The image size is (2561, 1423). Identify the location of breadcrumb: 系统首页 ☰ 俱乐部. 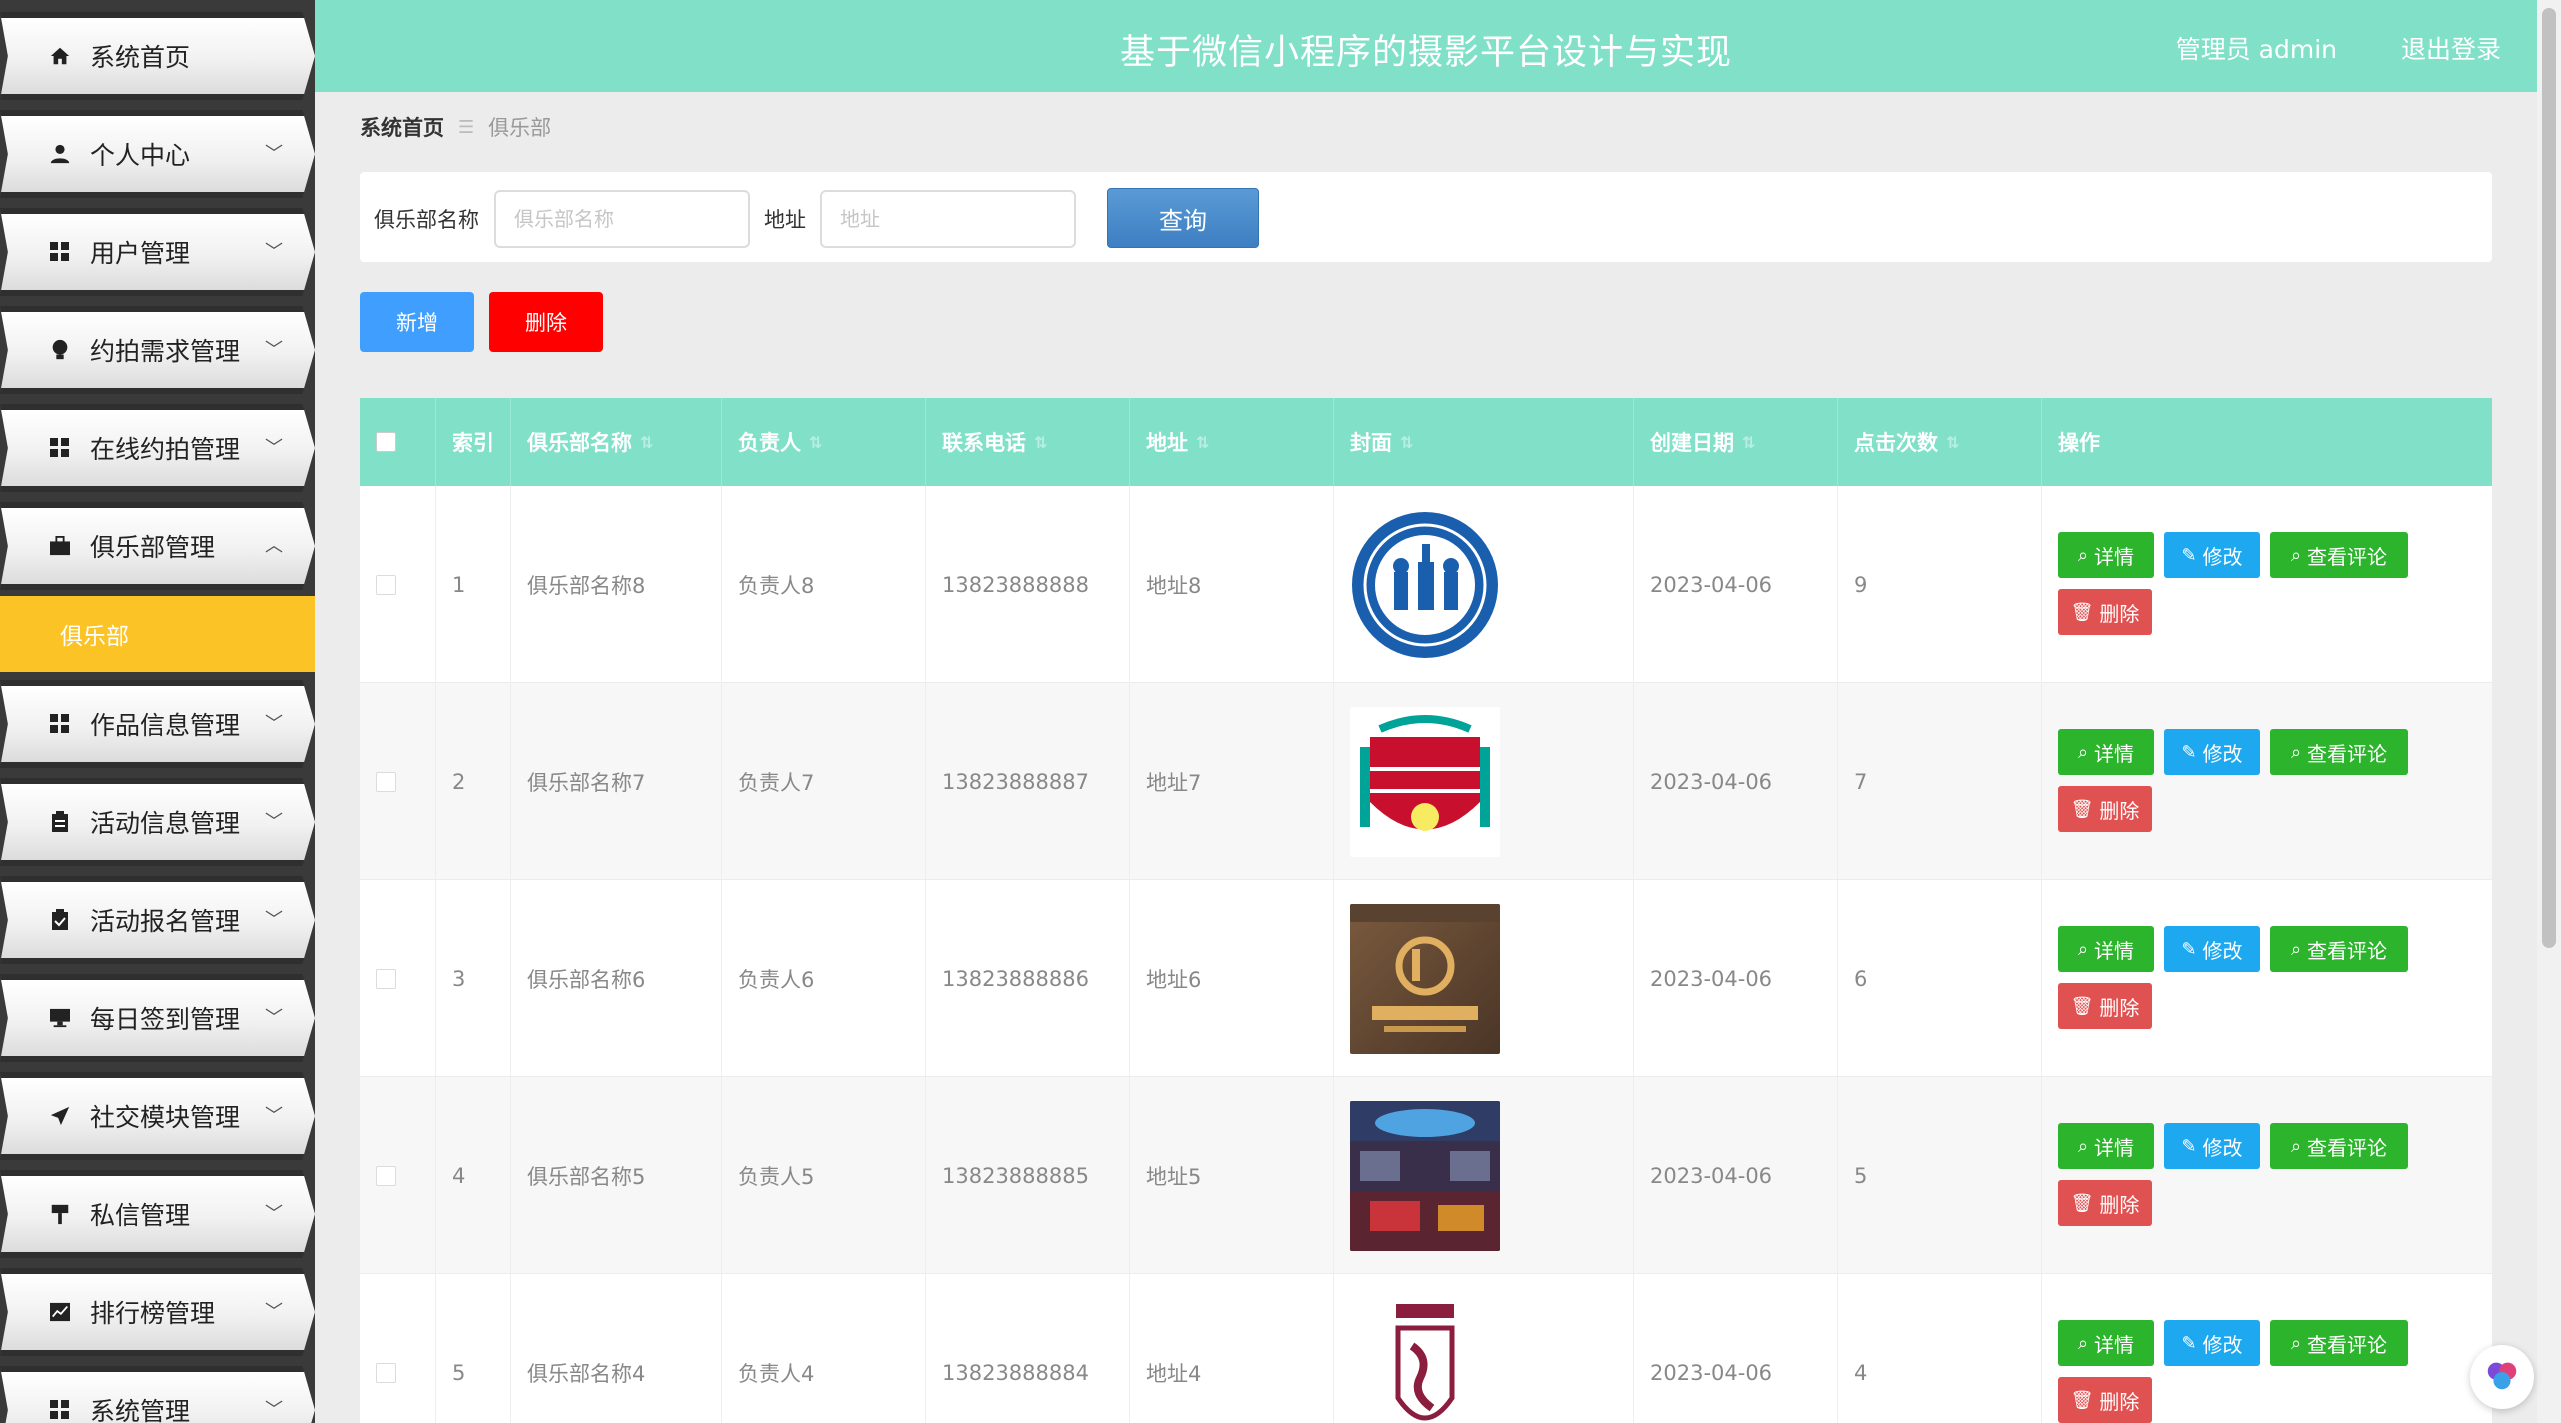
(455, 127).